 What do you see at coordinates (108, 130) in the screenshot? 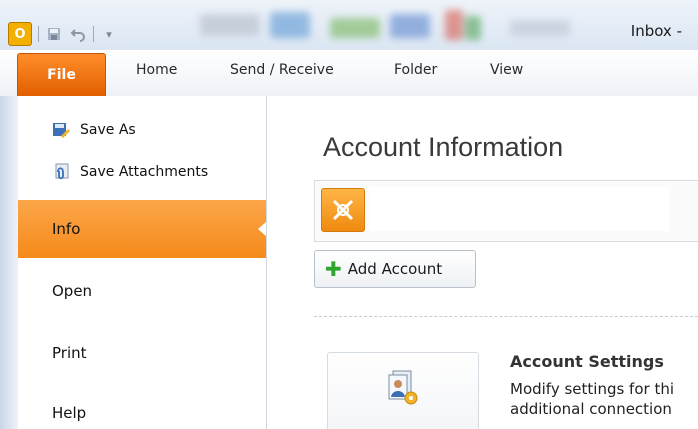
I see `save-as-label: Save As` at bounding box center [108, 130].